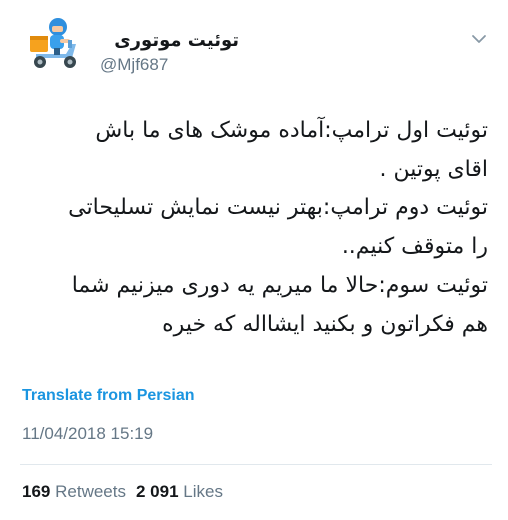  Describe the element at coordinates (479, 39) in the screenshot. I see `chevron-down-icon` at that location.